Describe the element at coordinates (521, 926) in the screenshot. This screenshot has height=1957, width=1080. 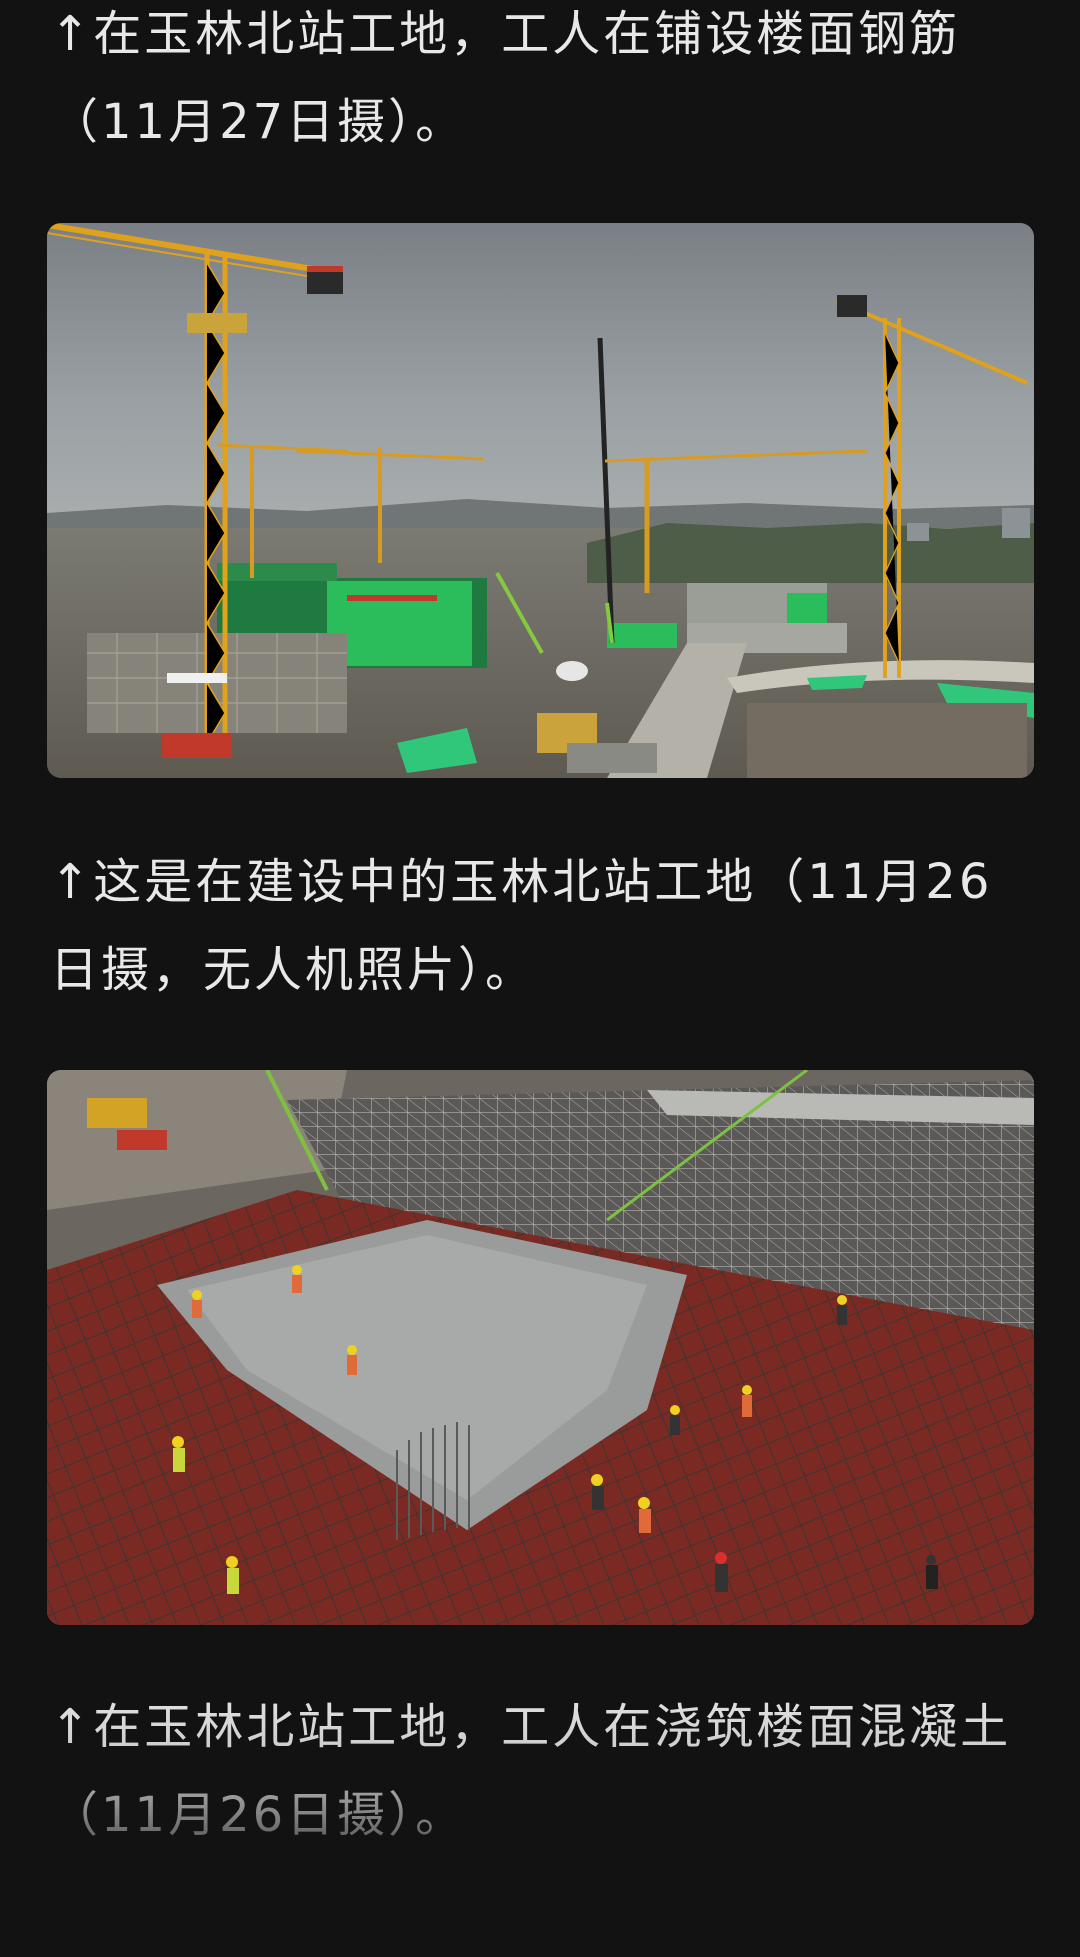
I see `caption-aerial-view: ↑这是在建设中的玉林北站工地（11月26日摄，无人机照片）。` at that location.